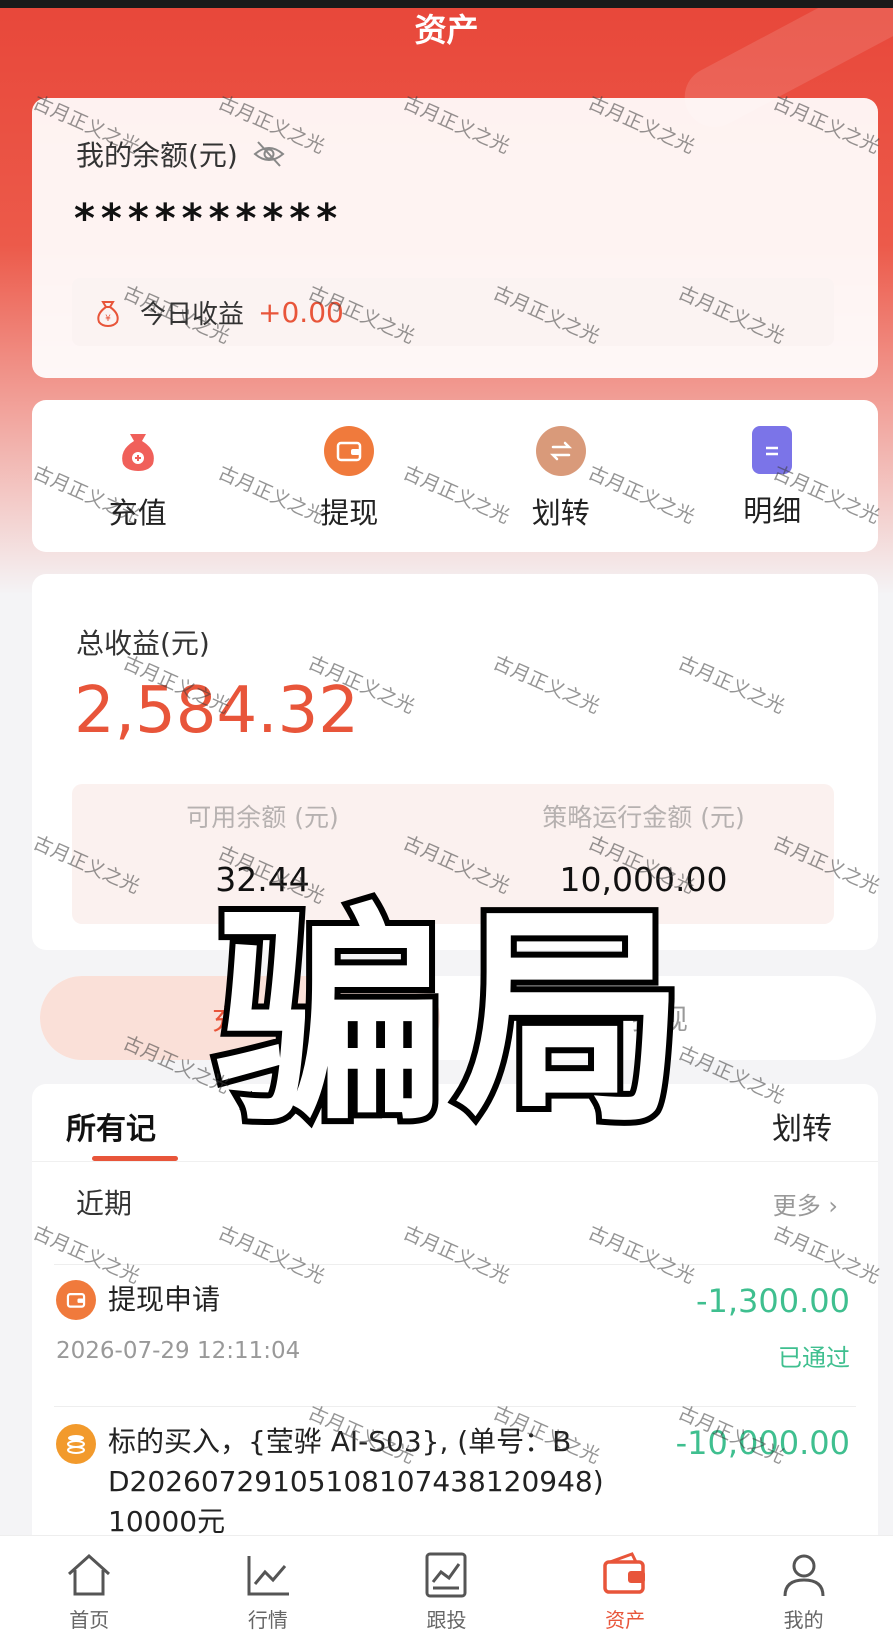 The image size is (893, 1645). What do you see at coordinates (796, 1206) in the screenshot?
I see `more-label: 更多` at bounding box center [796, 1206].